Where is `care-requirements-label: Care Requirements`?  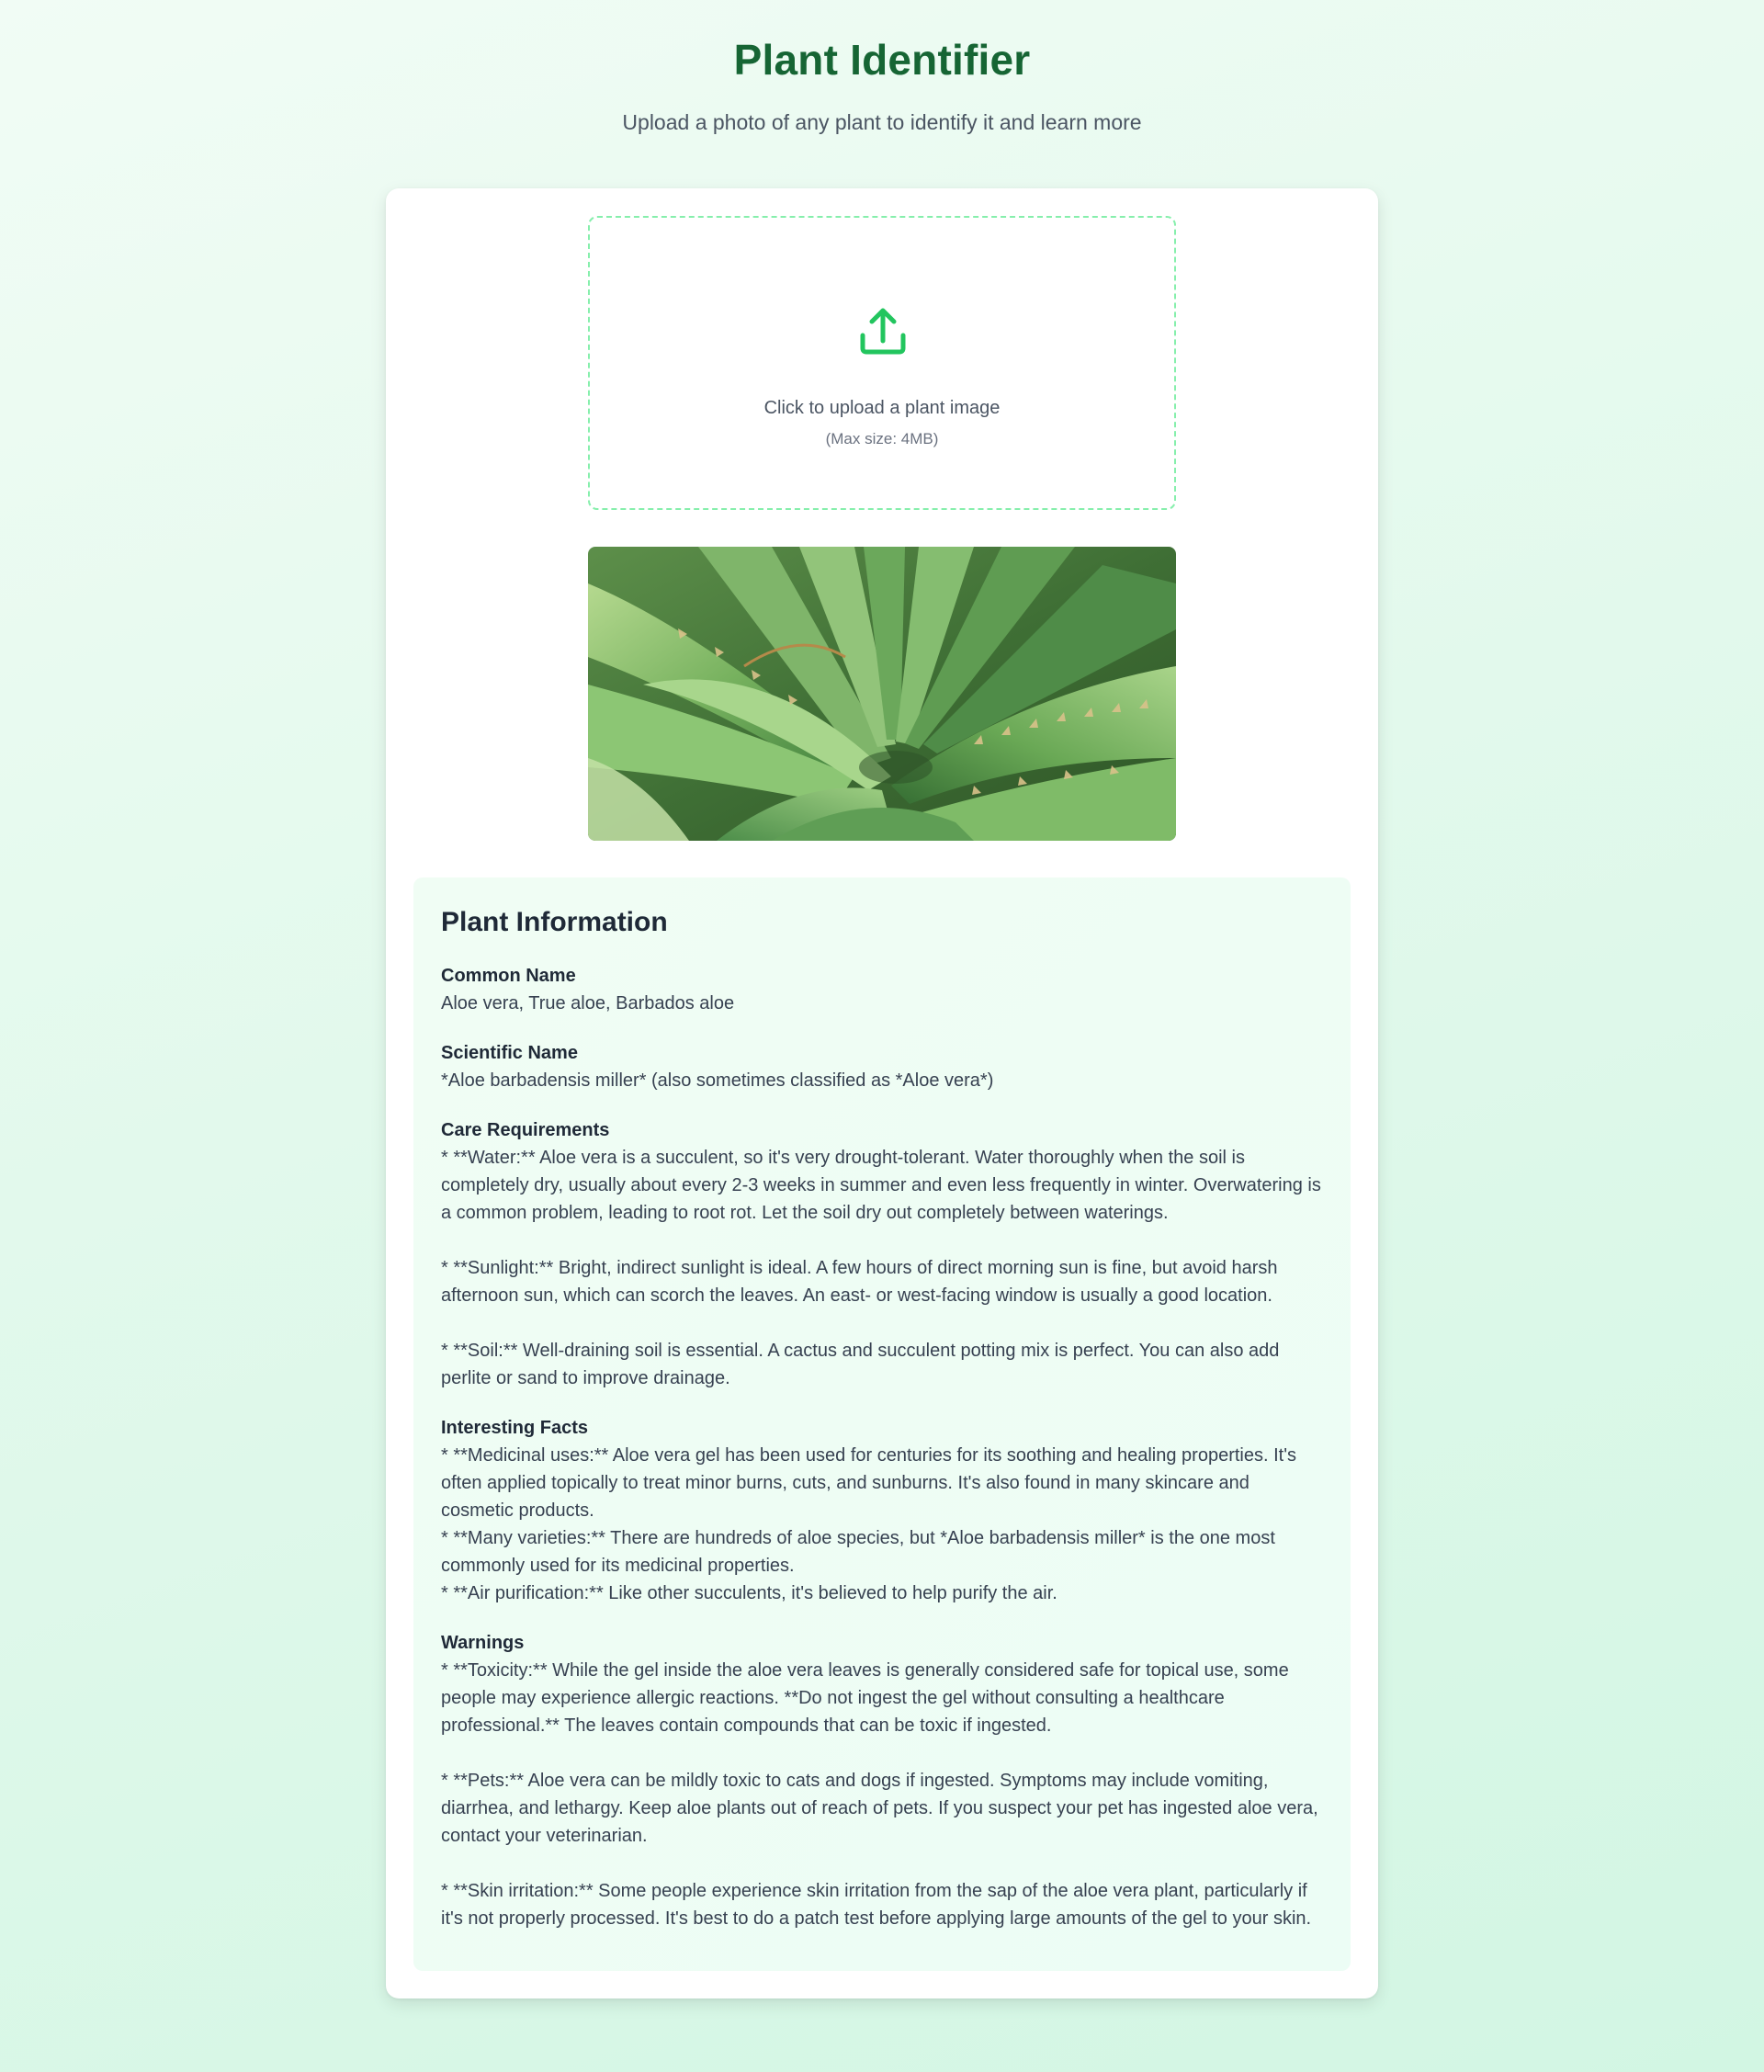
care-requirements-label: Care Requirements is located at coordinates (525, 1130).